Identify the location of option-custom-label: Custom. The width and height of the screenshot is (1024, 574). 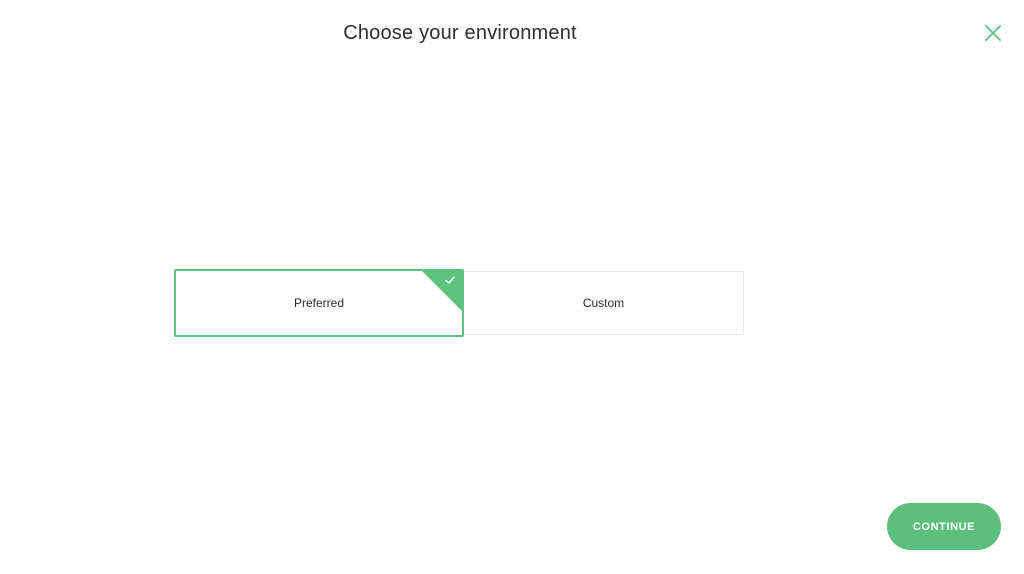
(603, 303).